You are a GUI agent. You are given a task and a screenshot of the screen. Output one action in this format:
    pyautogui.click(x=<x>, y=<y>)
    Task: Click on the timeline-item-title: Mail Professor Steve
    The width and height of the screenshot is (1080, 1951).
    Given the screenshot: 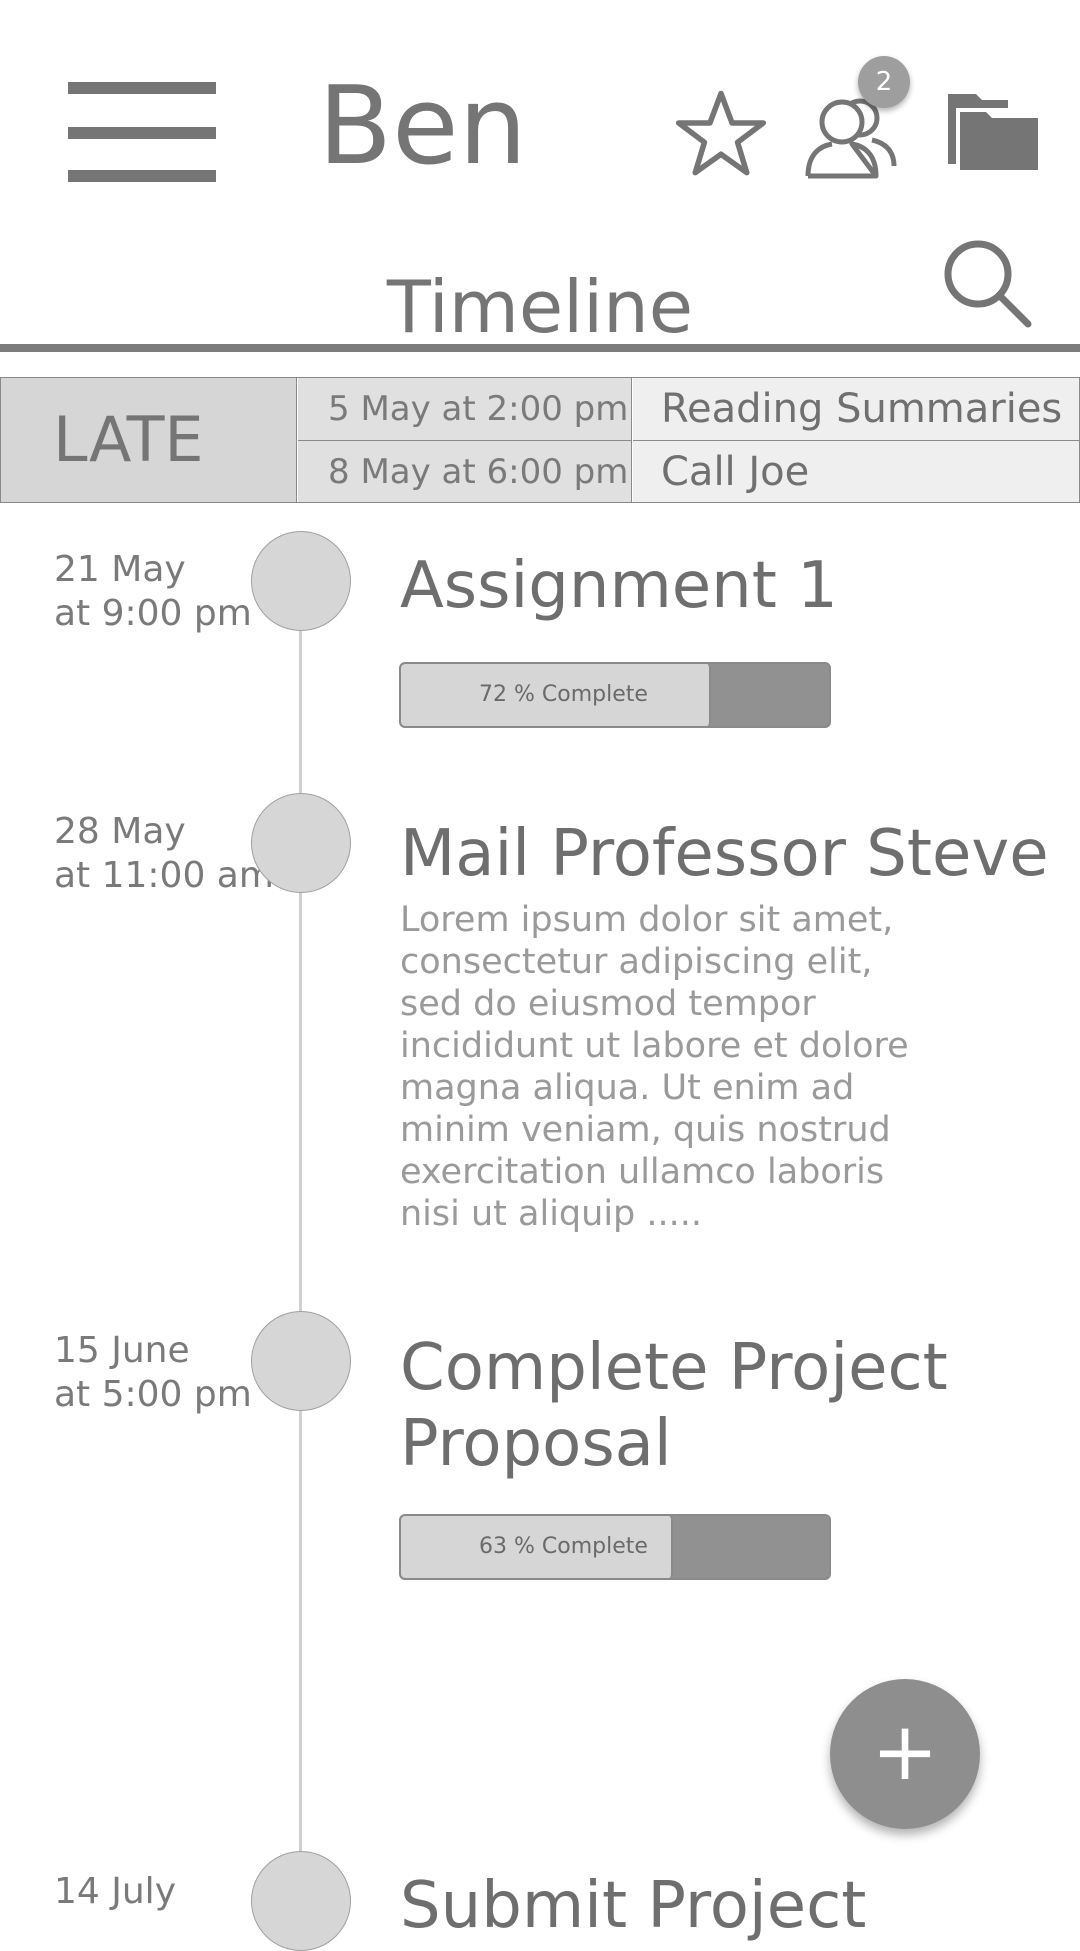 What is the action you would take?
    pyautogui.click(x=724, y=854)
    